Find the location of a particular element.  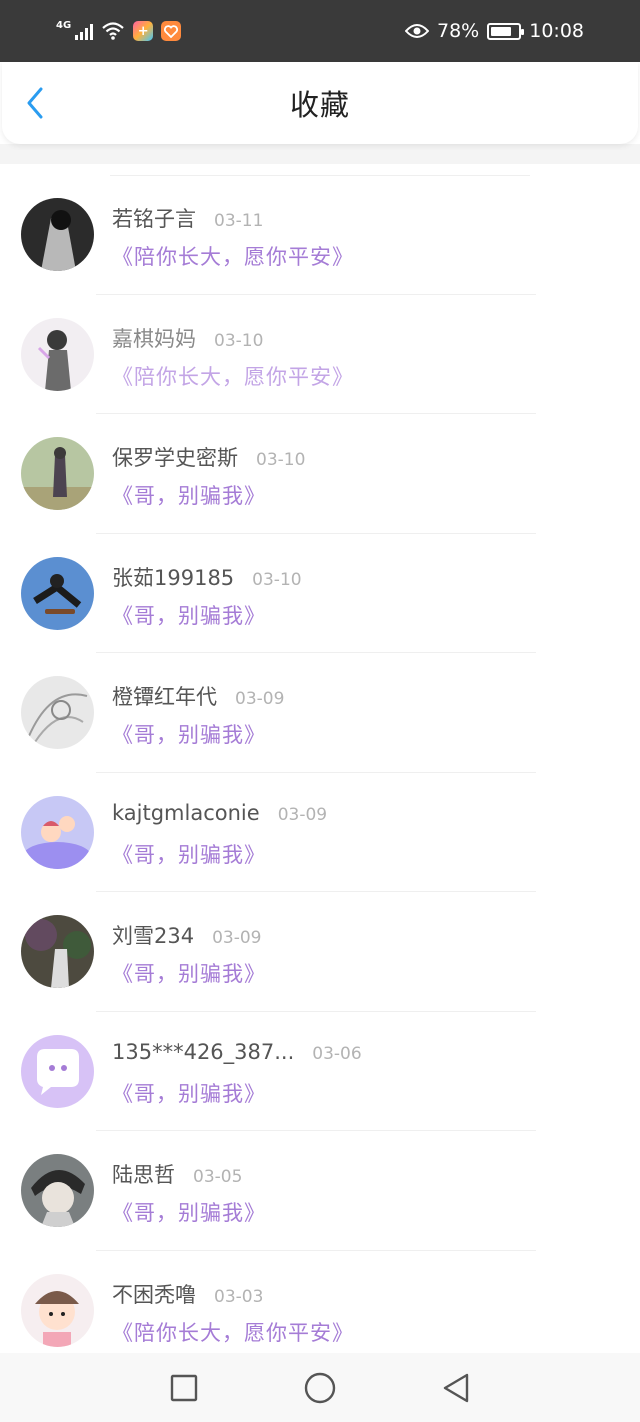

favorite-row: 嘉棋妈妈 03-10 《陪你长大，愿你平安》 is located at coordinates (320, 354).